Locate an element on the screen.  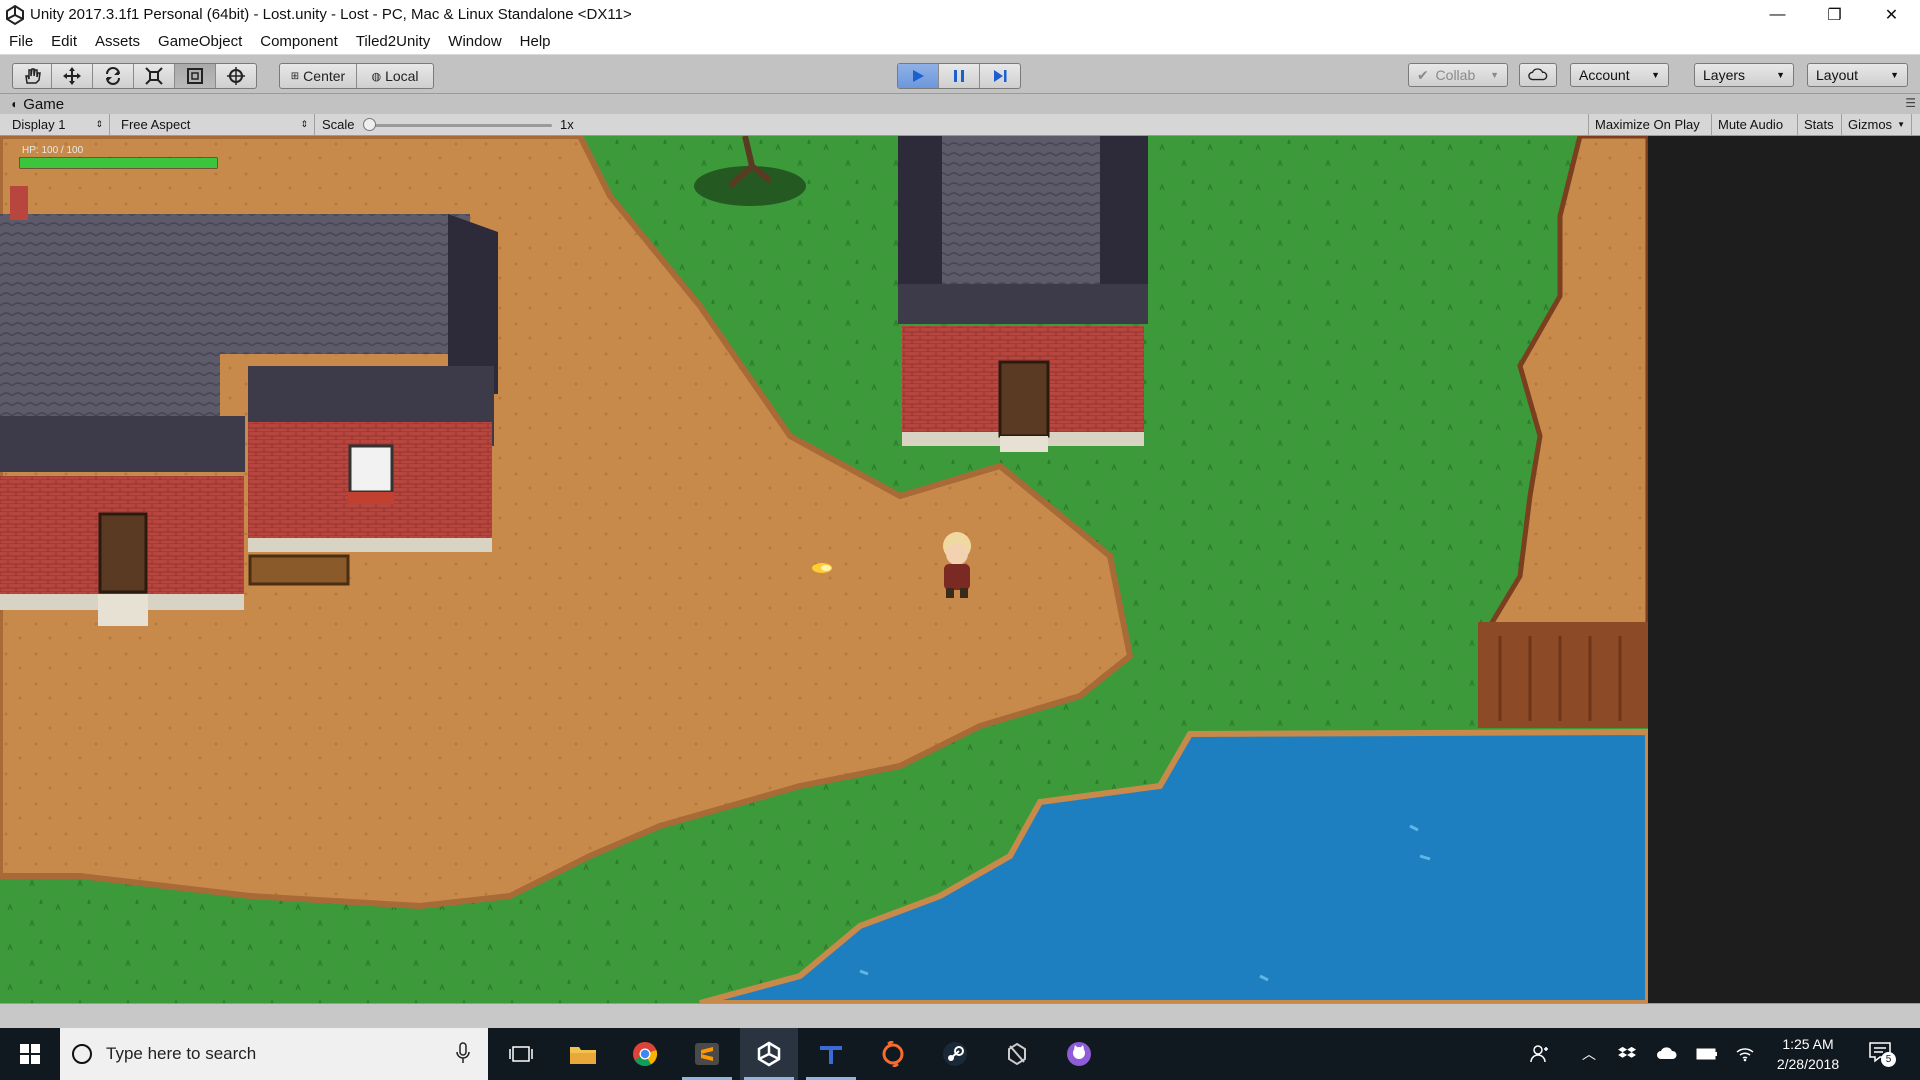
hp-text: HP: 100 / 100 is located at coordinates (53, 150).